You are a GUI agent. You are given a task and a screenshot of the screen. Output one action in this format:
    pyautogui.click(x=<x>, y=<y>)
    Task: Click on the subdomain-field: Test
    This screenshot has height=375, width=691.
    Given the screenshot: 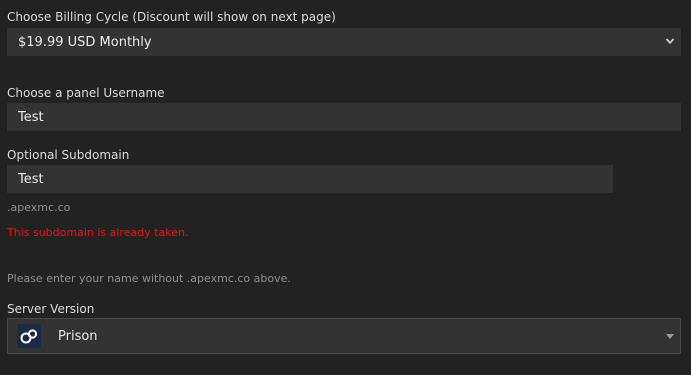 What is the action you would take?
    pyautogui.click(x=310, y=179)
    